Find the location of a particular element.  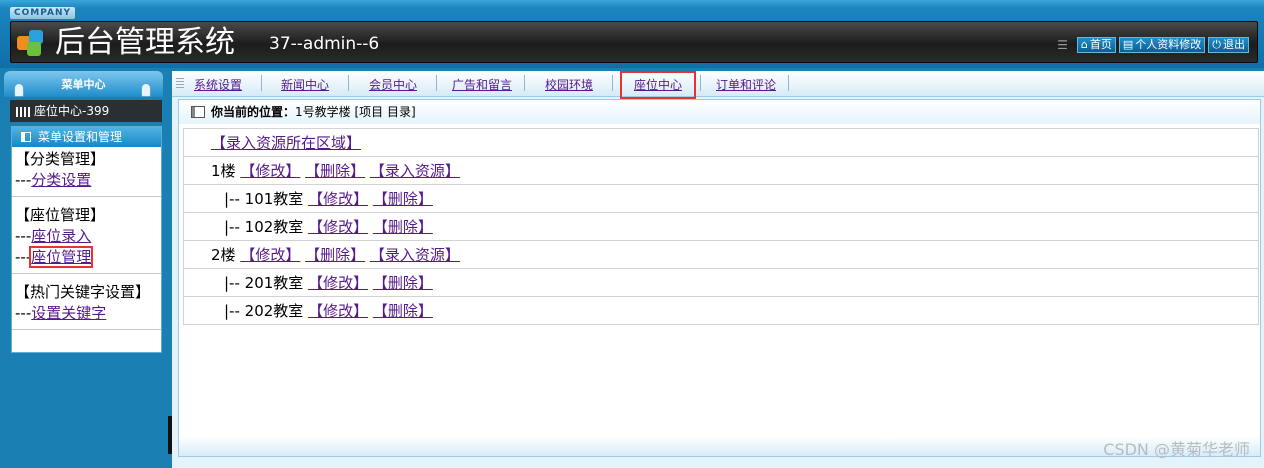

tree-cell: 2楼 【修改】 【删除】 【录入资源】 is located at coordinates (721, 254).